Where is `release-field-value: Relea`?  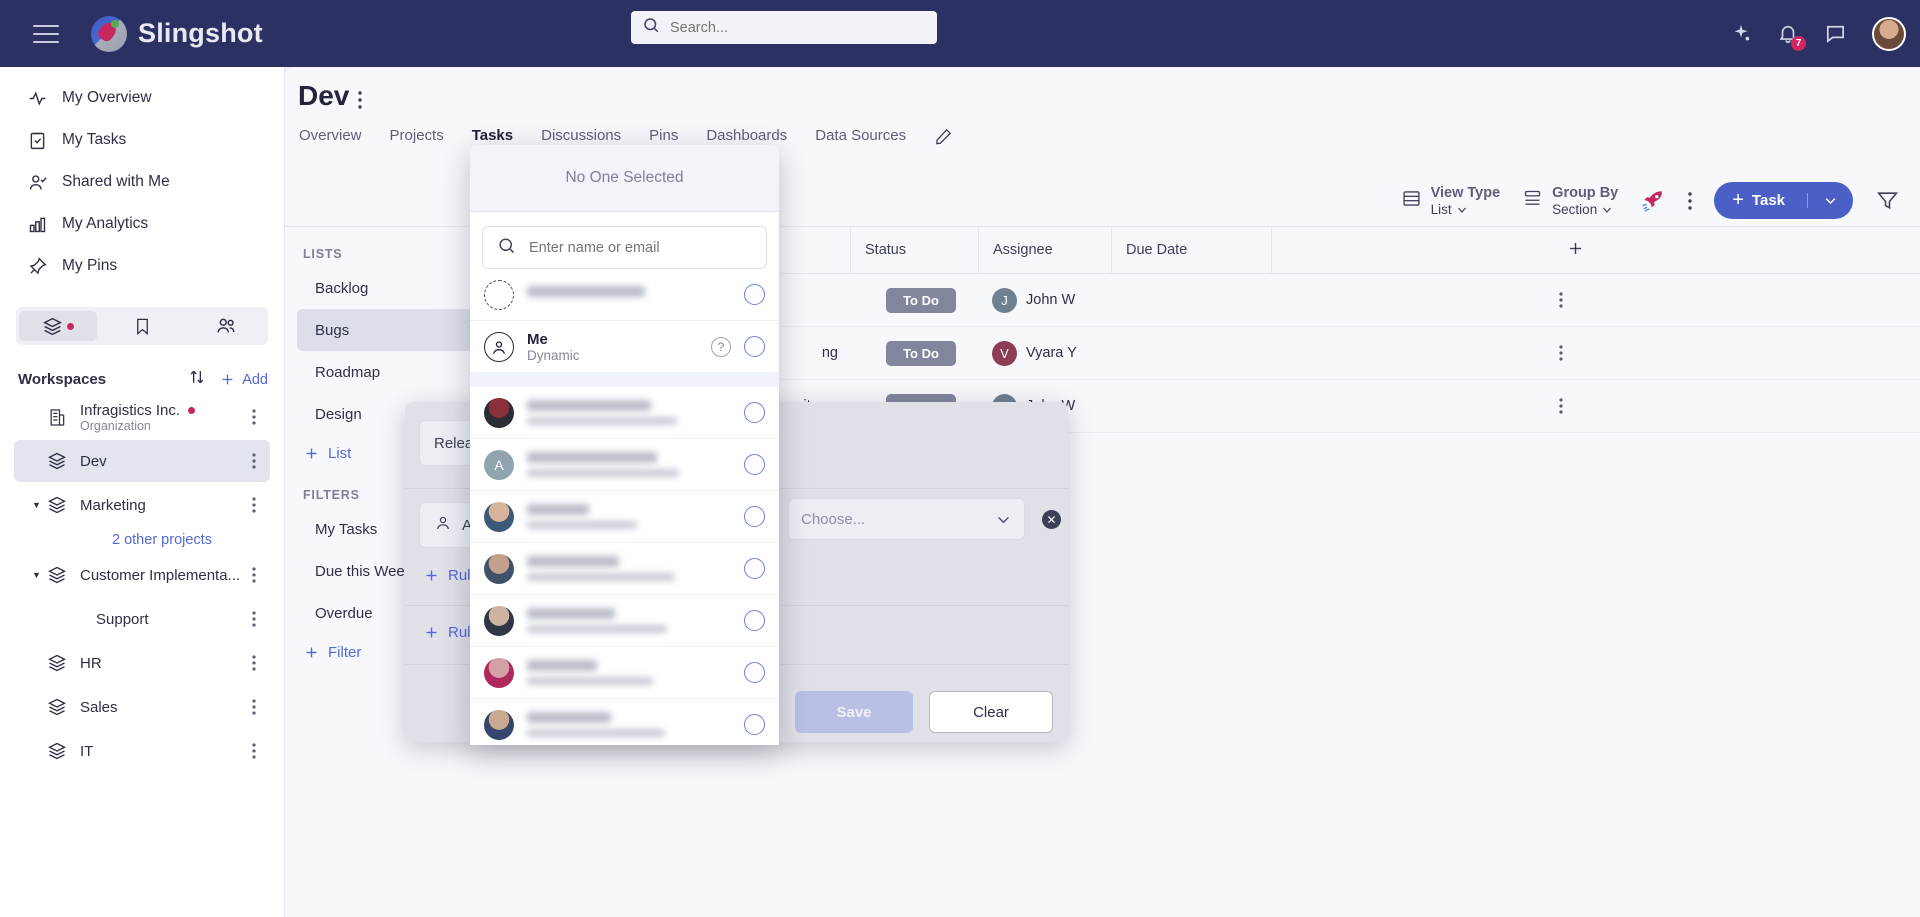 release-field-value: Relea is located at coordinates (454, 443).